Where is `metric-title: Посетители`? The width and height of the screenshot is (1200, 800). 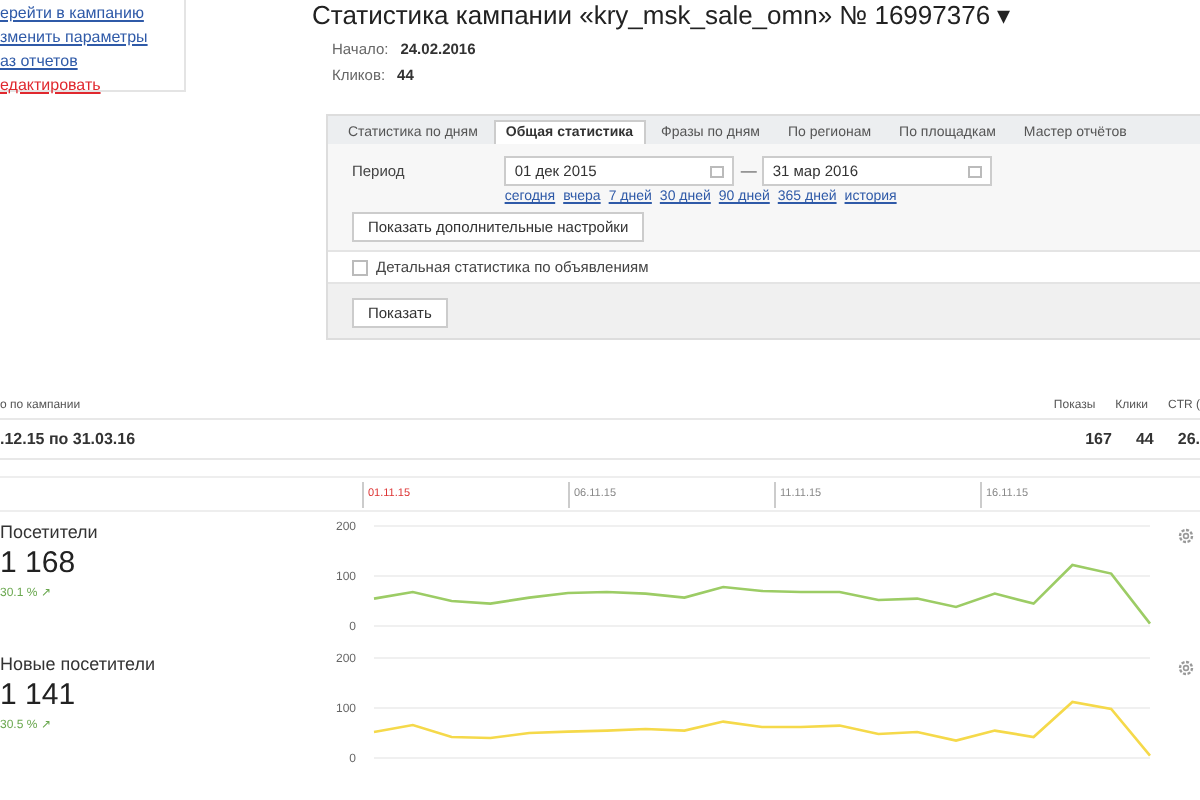 metric-title: Посетители is located at coordinates (50, 532).